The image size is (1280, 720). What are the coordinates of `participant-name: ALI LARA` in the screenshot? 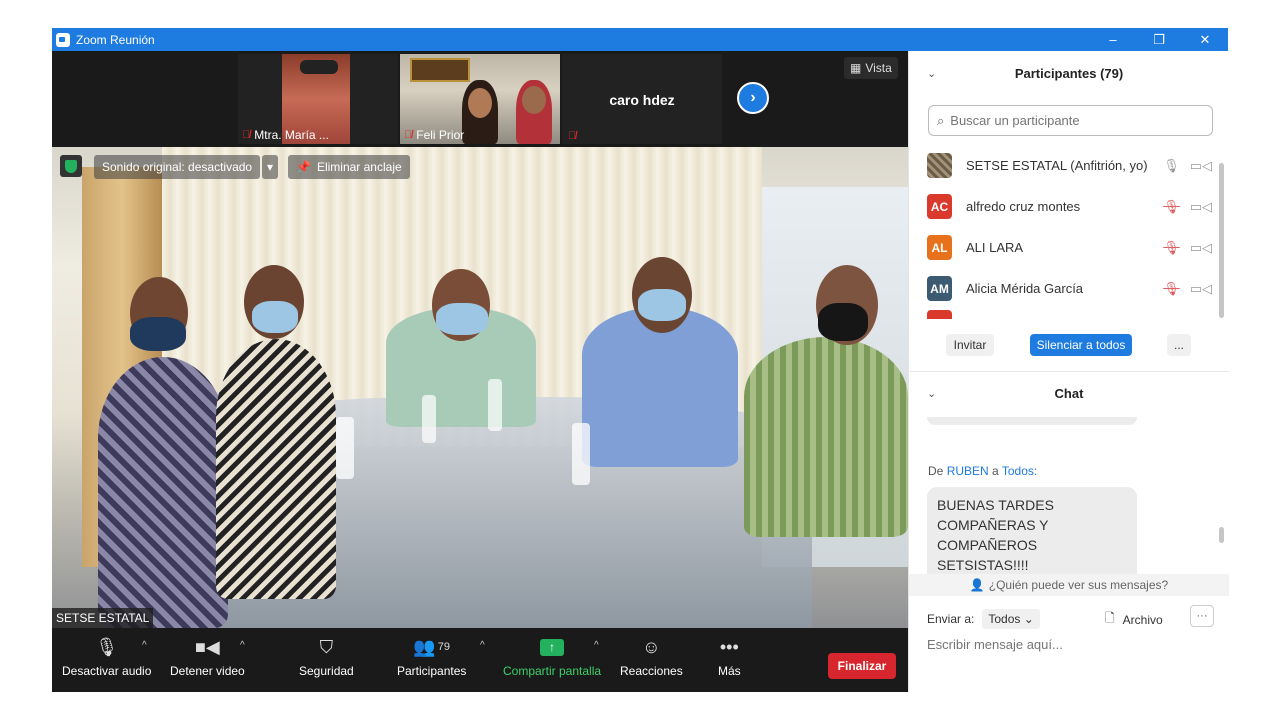 It's located at (995, 247).